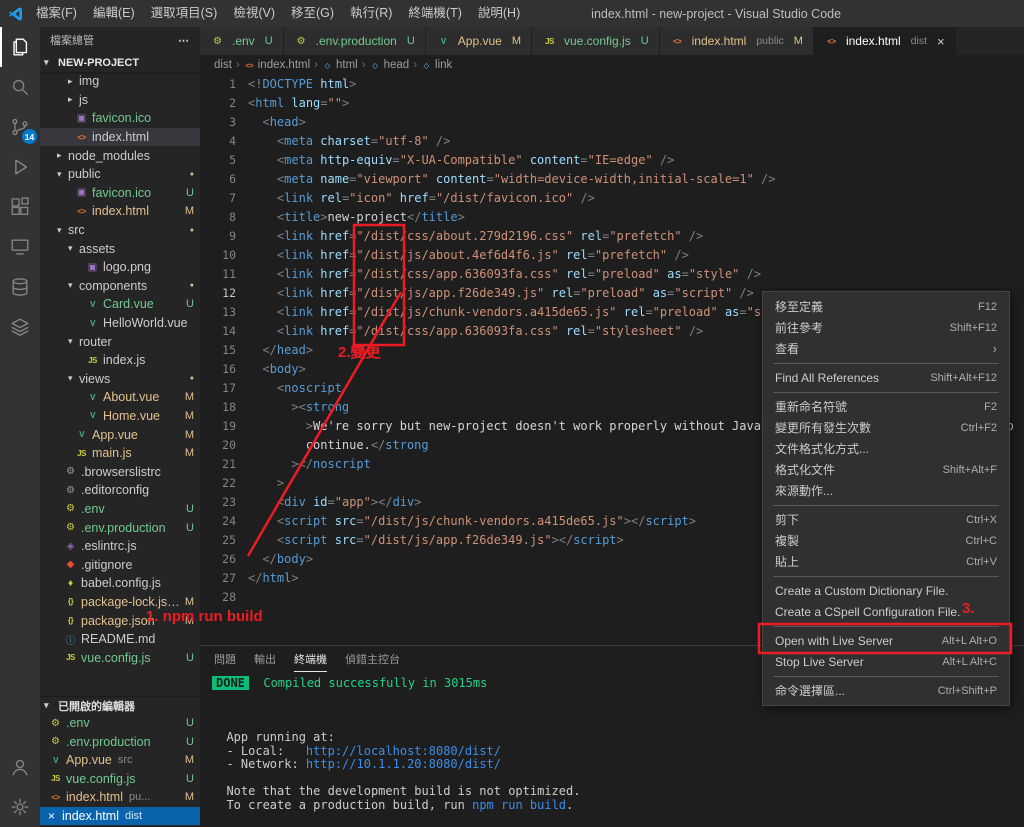  Describe the element at coordinates (56, 13) in the screenshot. I see `menu-item: 檔案(F)` at that location.